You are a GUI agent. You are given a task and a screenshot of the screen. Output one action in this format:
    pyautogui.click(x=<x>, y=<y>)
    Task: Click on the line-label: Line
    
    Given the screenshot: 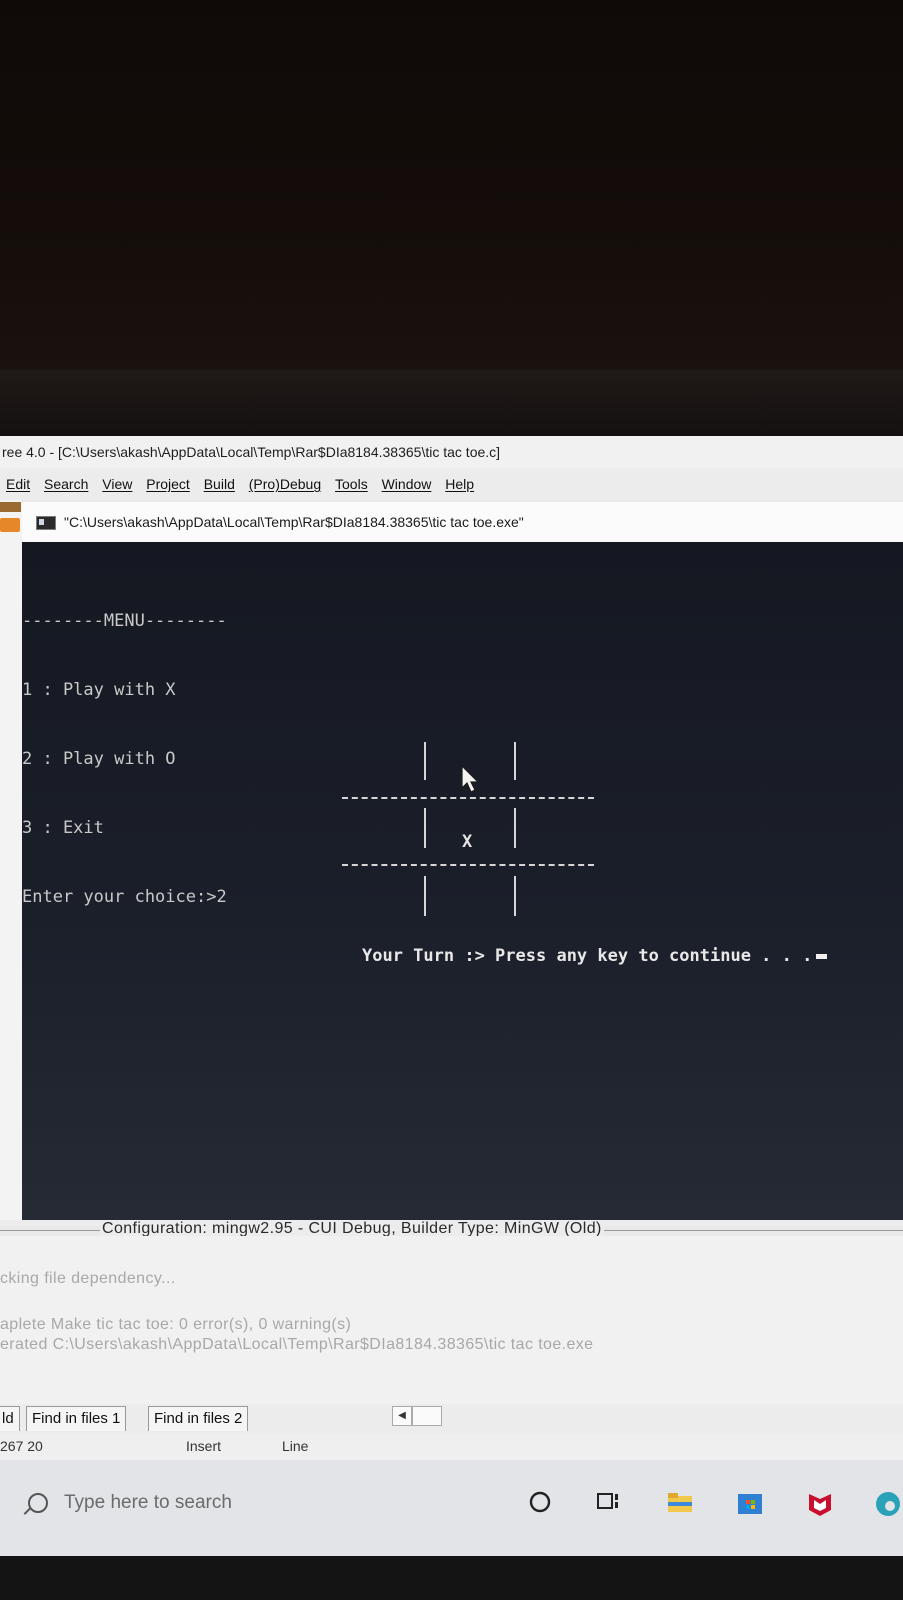 What is the action you would take?
    pyautogui.click(x=295, y=1446)
    